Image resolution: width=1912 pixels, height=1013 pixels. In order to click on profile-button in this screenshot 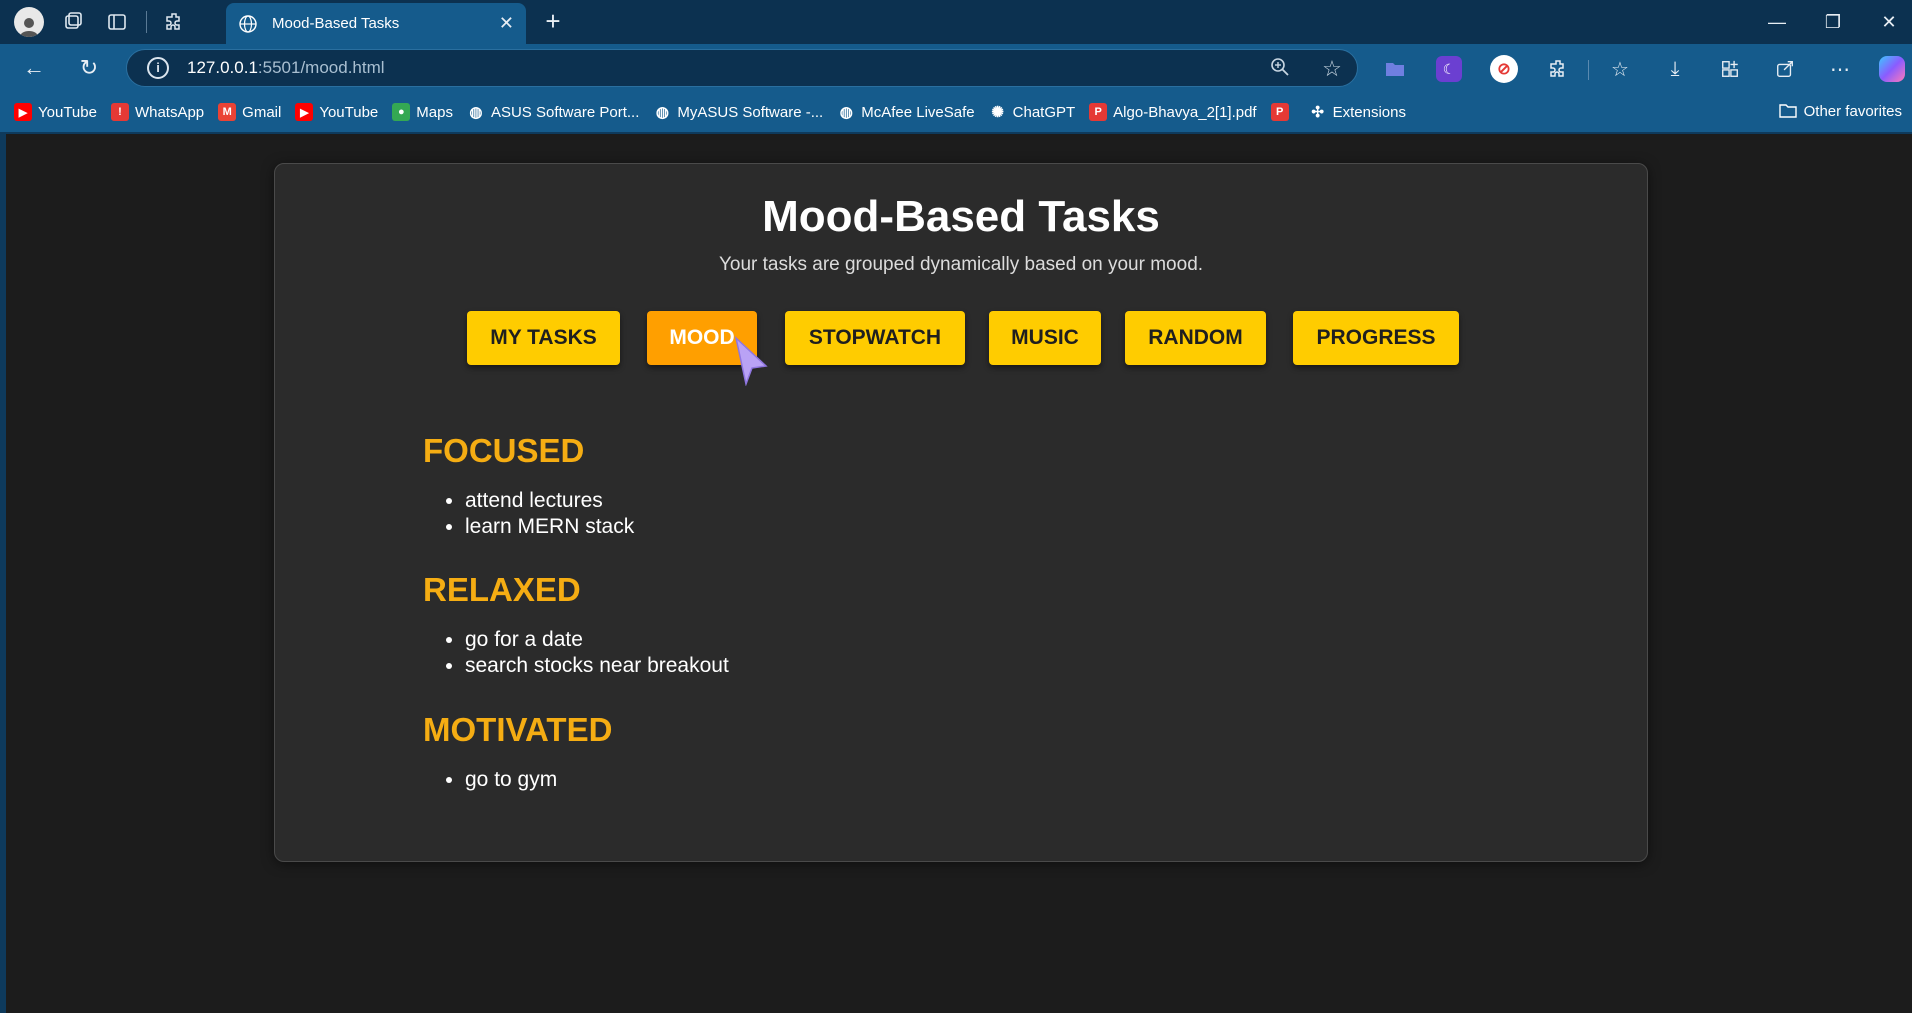, I will do `click(29, 22)`.